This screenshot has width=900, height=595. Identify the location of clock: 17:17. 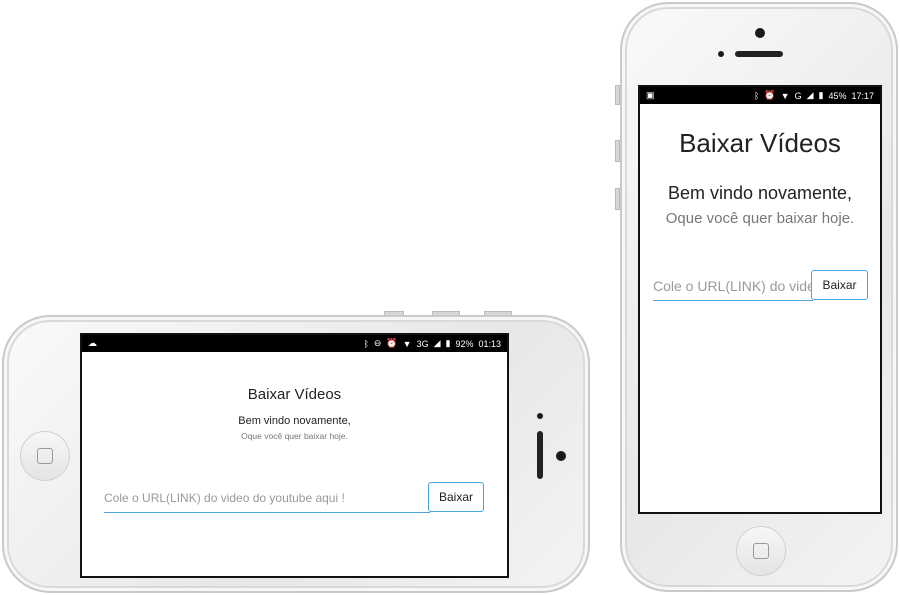
(862, 95).